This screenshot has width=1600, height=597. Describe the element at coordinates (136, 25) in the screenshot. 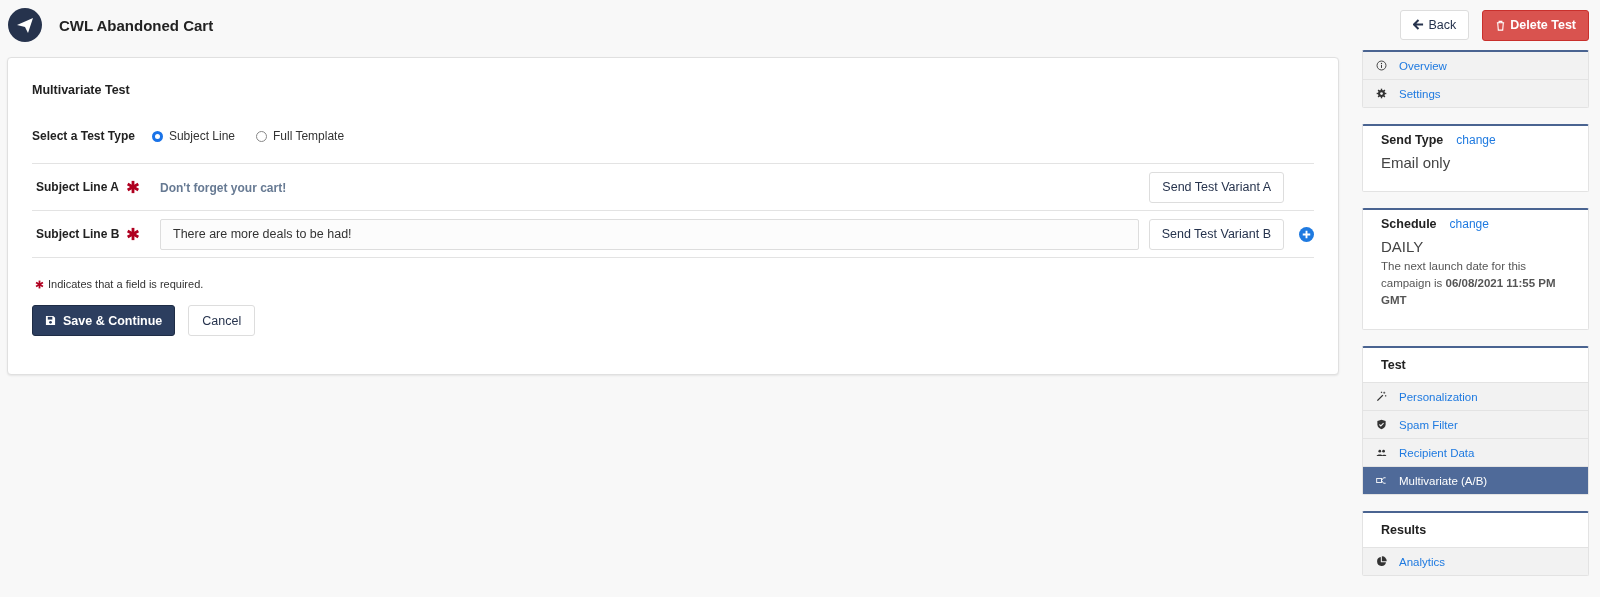

I see `page-title: CWL Abandoned Cart` at that location.